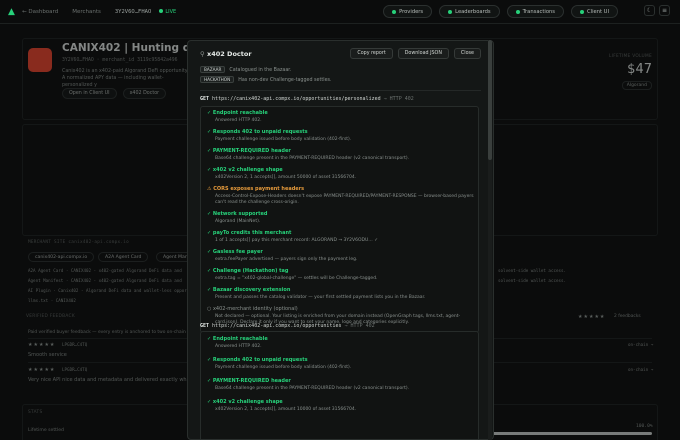 The image size is (680, 440). I want to click on doctor-icon: ⚲, so click(202, 54).